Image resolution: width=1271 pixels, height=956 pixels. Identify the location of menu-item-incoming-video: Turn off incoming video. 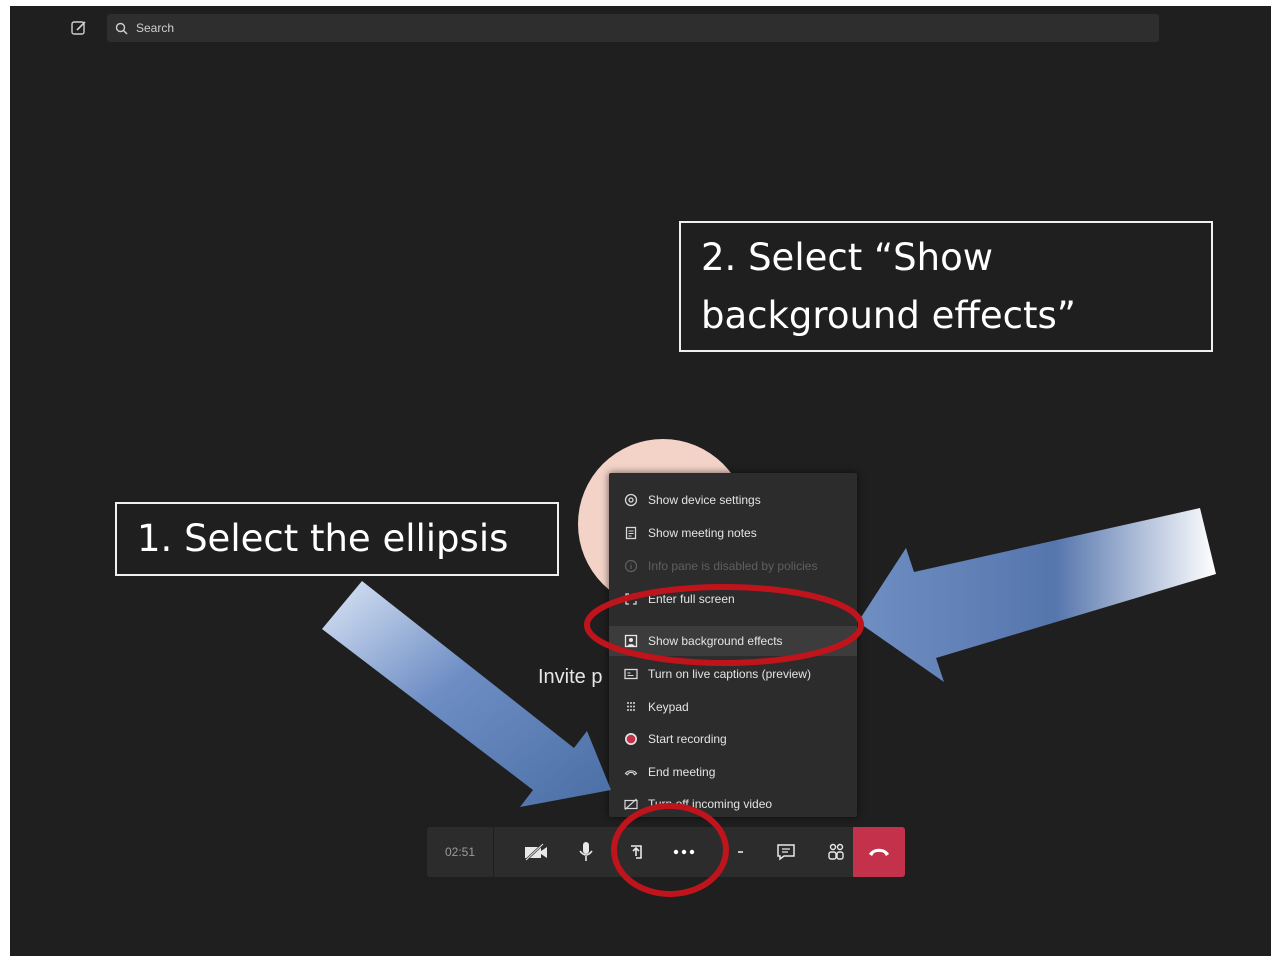
(733, 804).